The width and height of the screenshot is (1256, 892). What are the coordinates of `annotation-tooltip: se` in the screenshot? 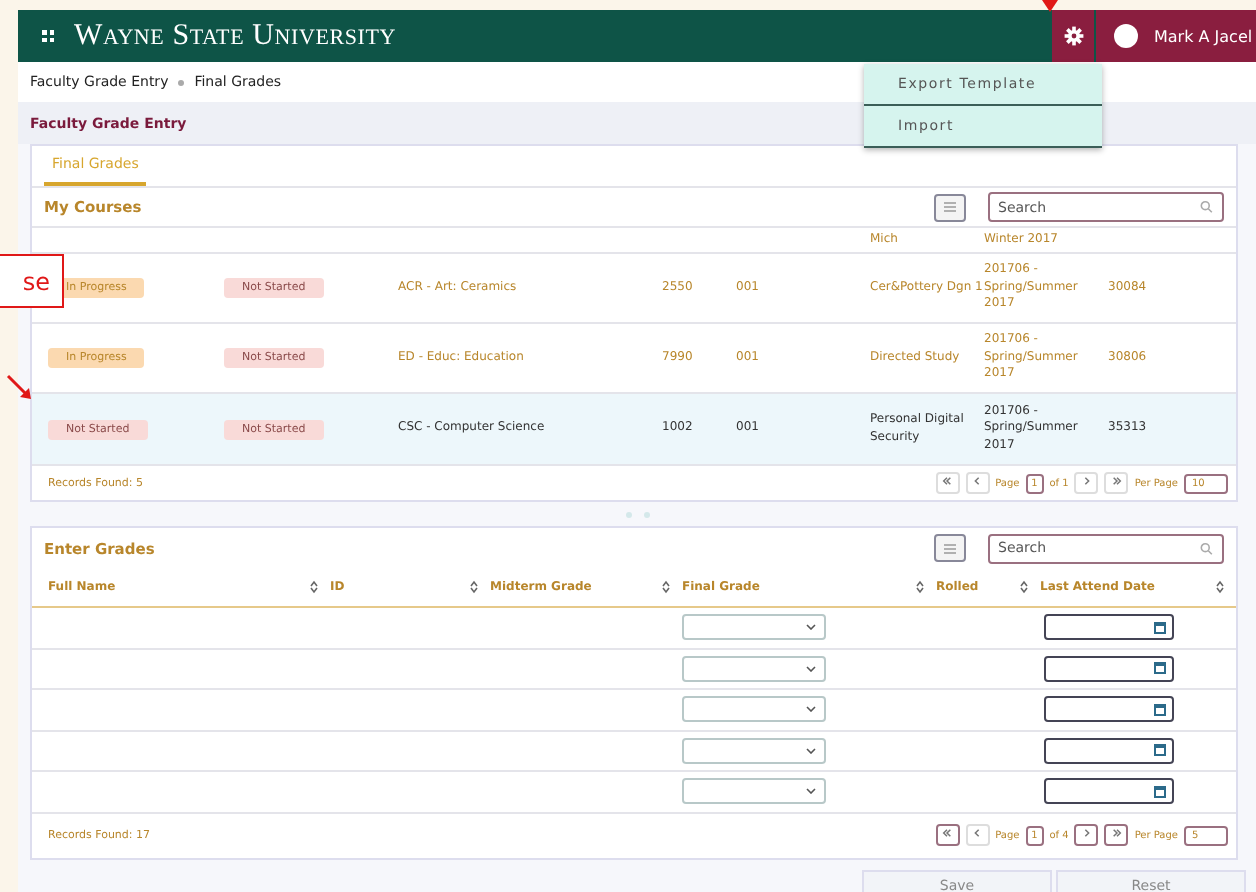 It's located at (32, 281).